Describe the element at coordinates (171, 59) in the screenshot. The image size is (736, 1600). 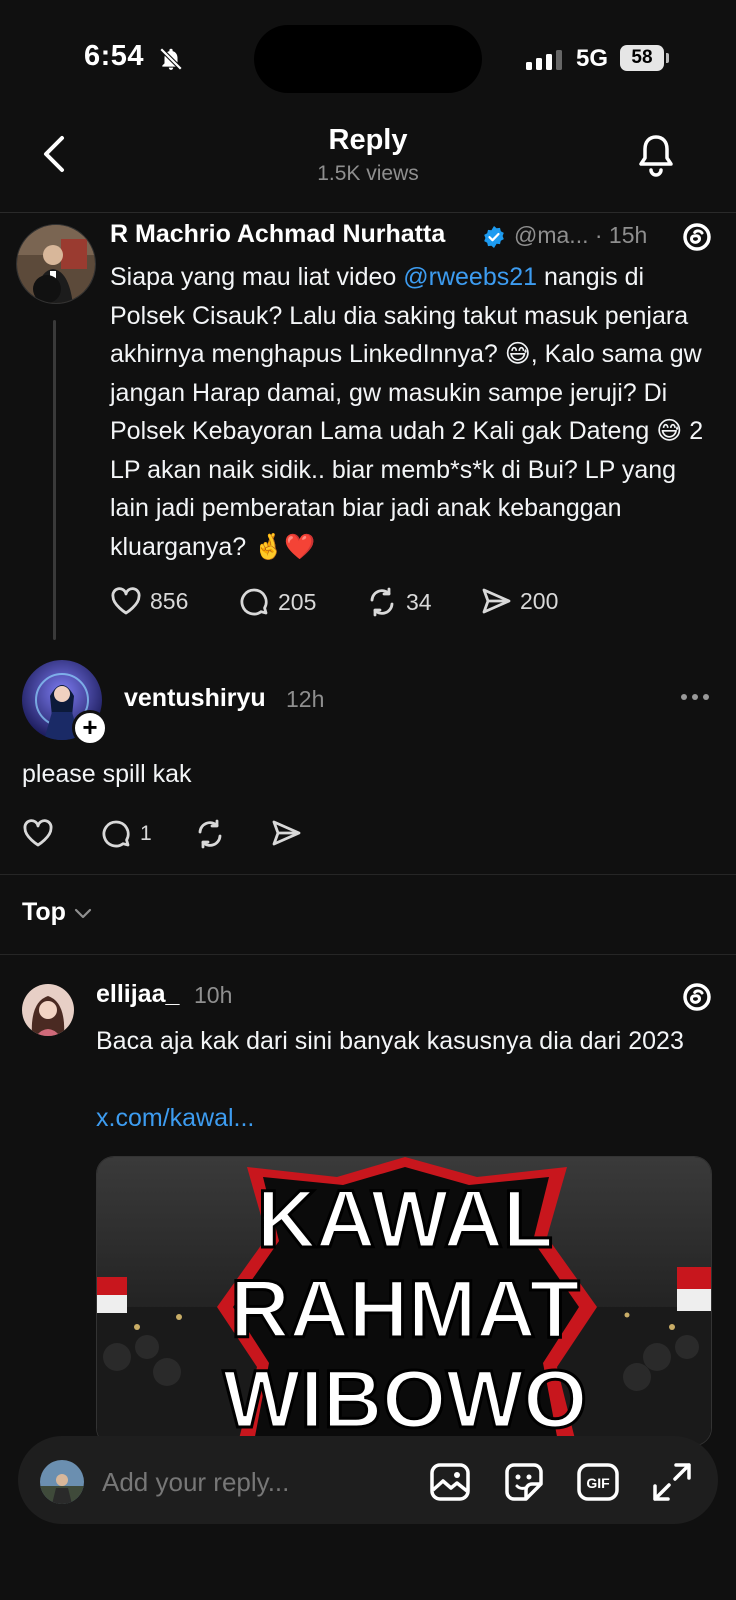
I see `silent-mode-icon` at that location.